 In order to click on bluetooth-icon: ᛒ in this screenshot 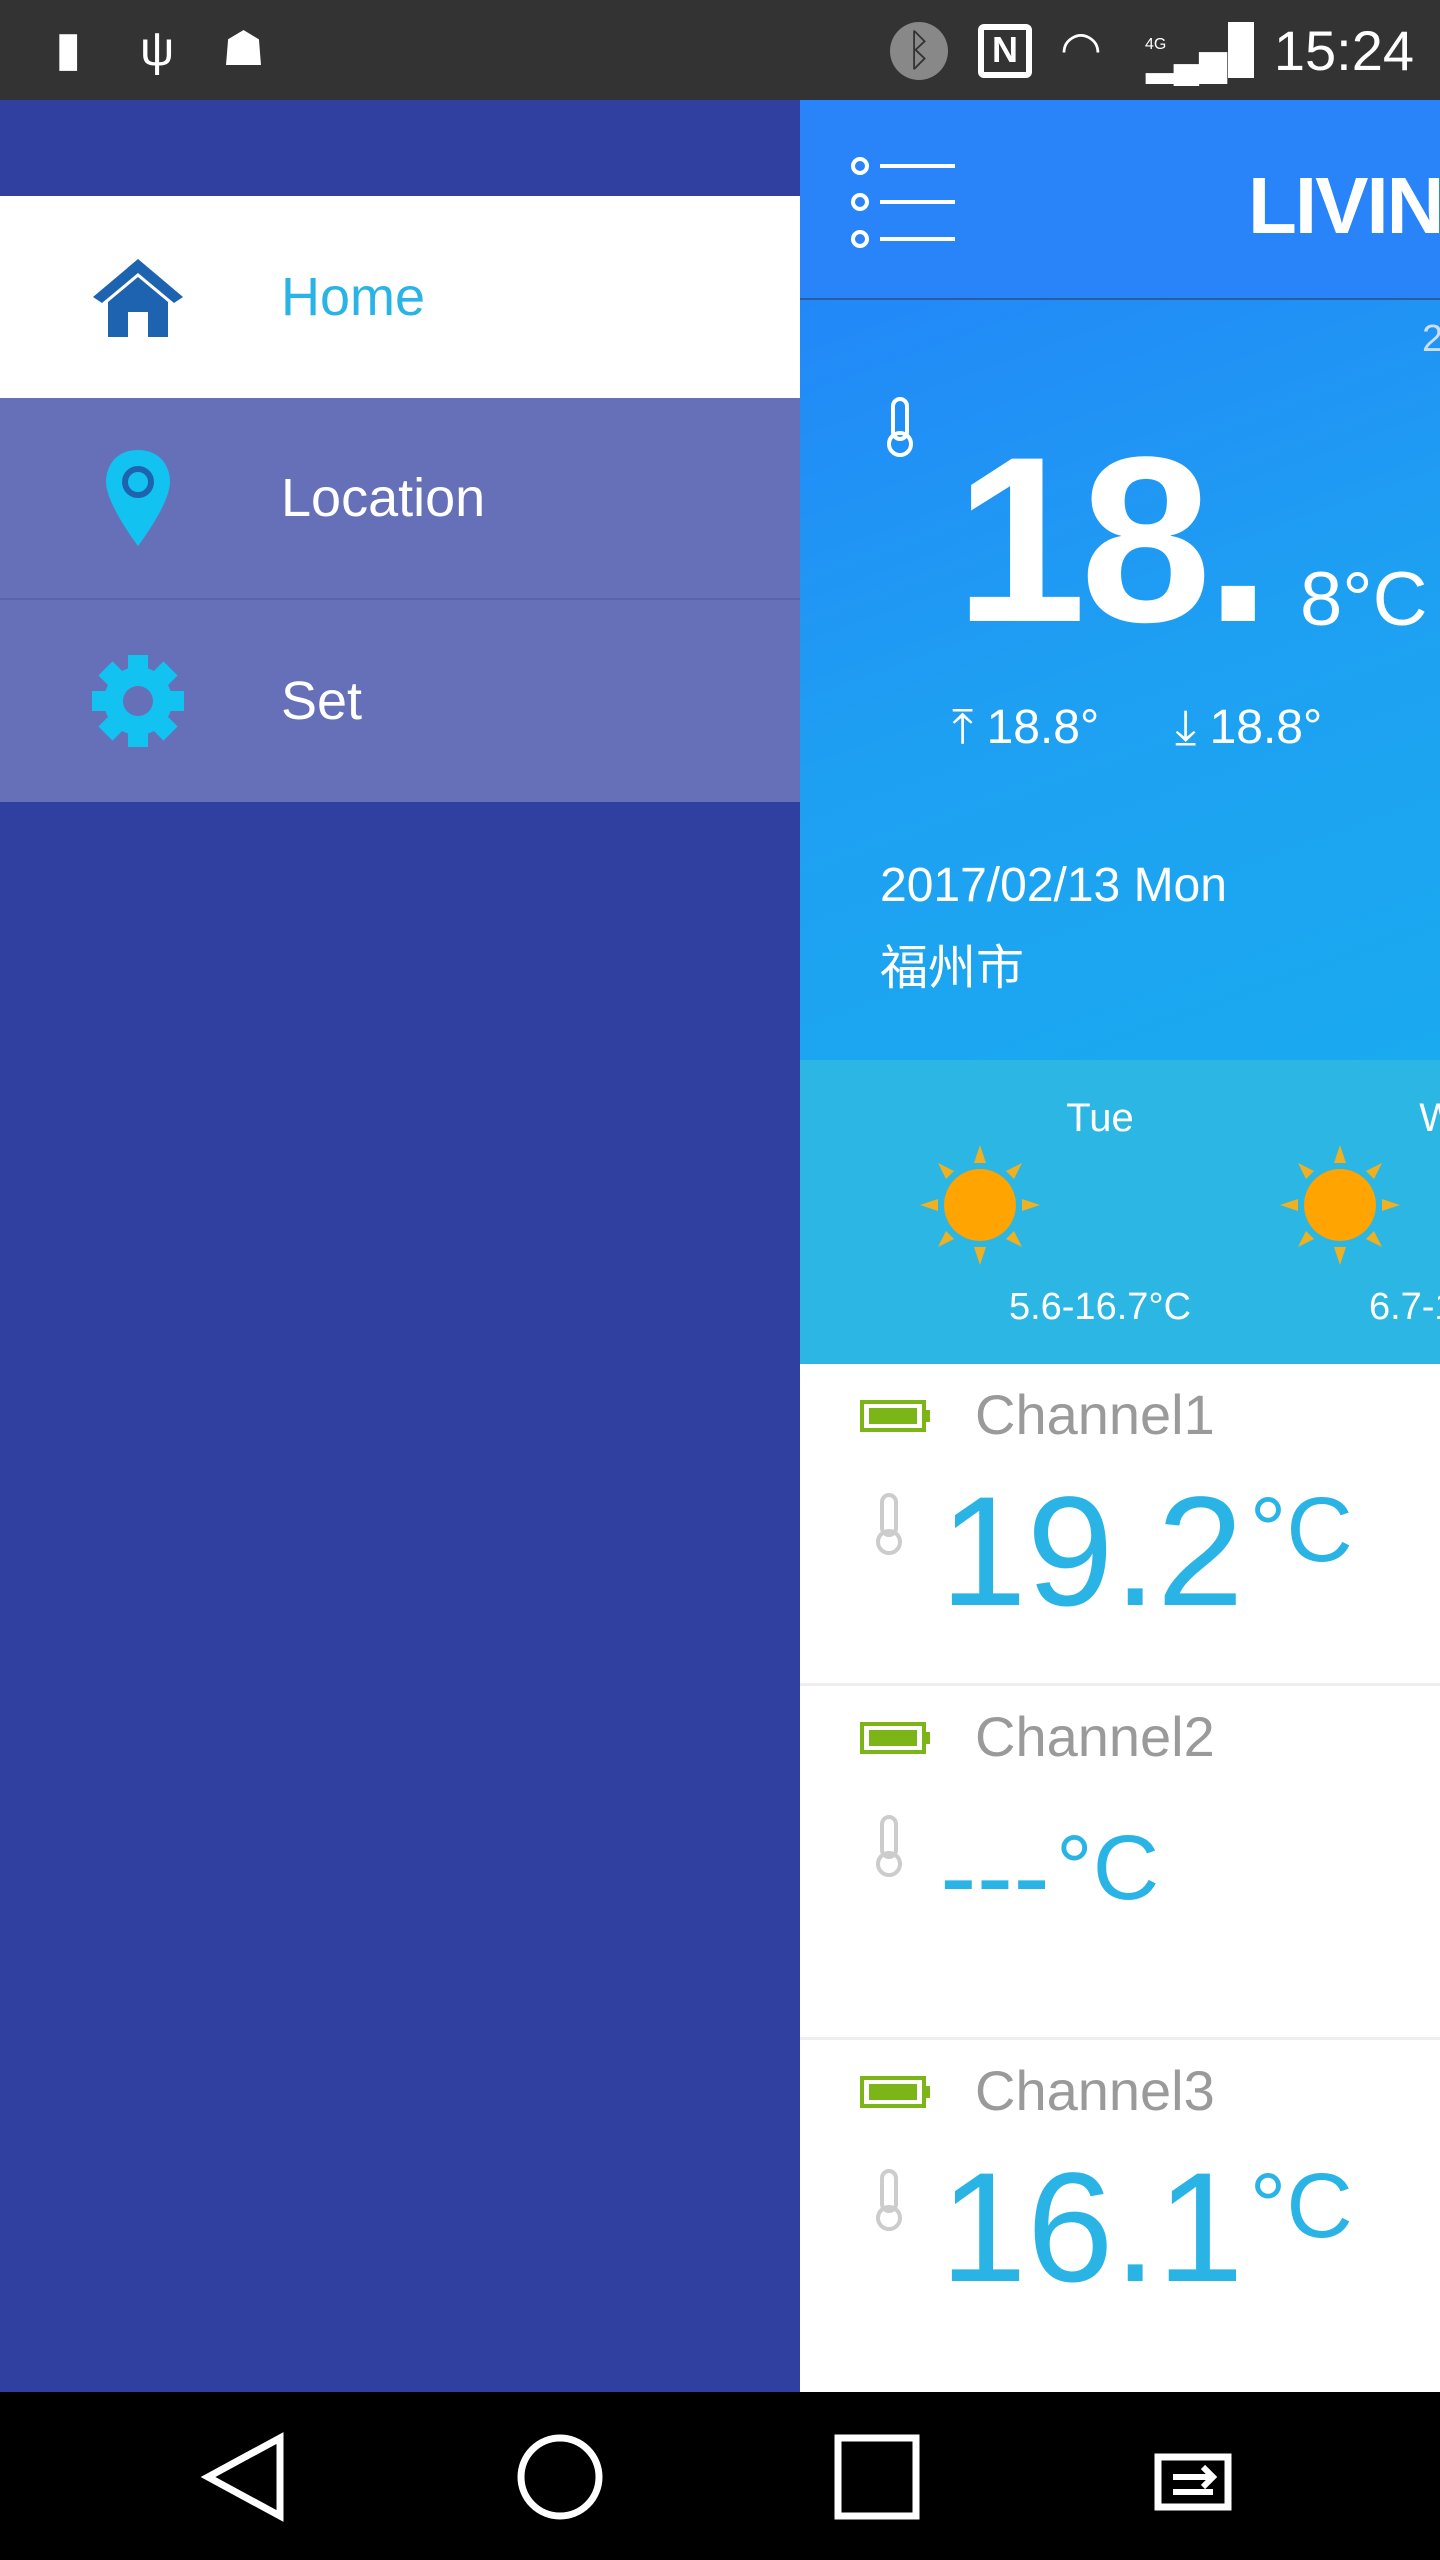, I will do `click(919, 51)`.